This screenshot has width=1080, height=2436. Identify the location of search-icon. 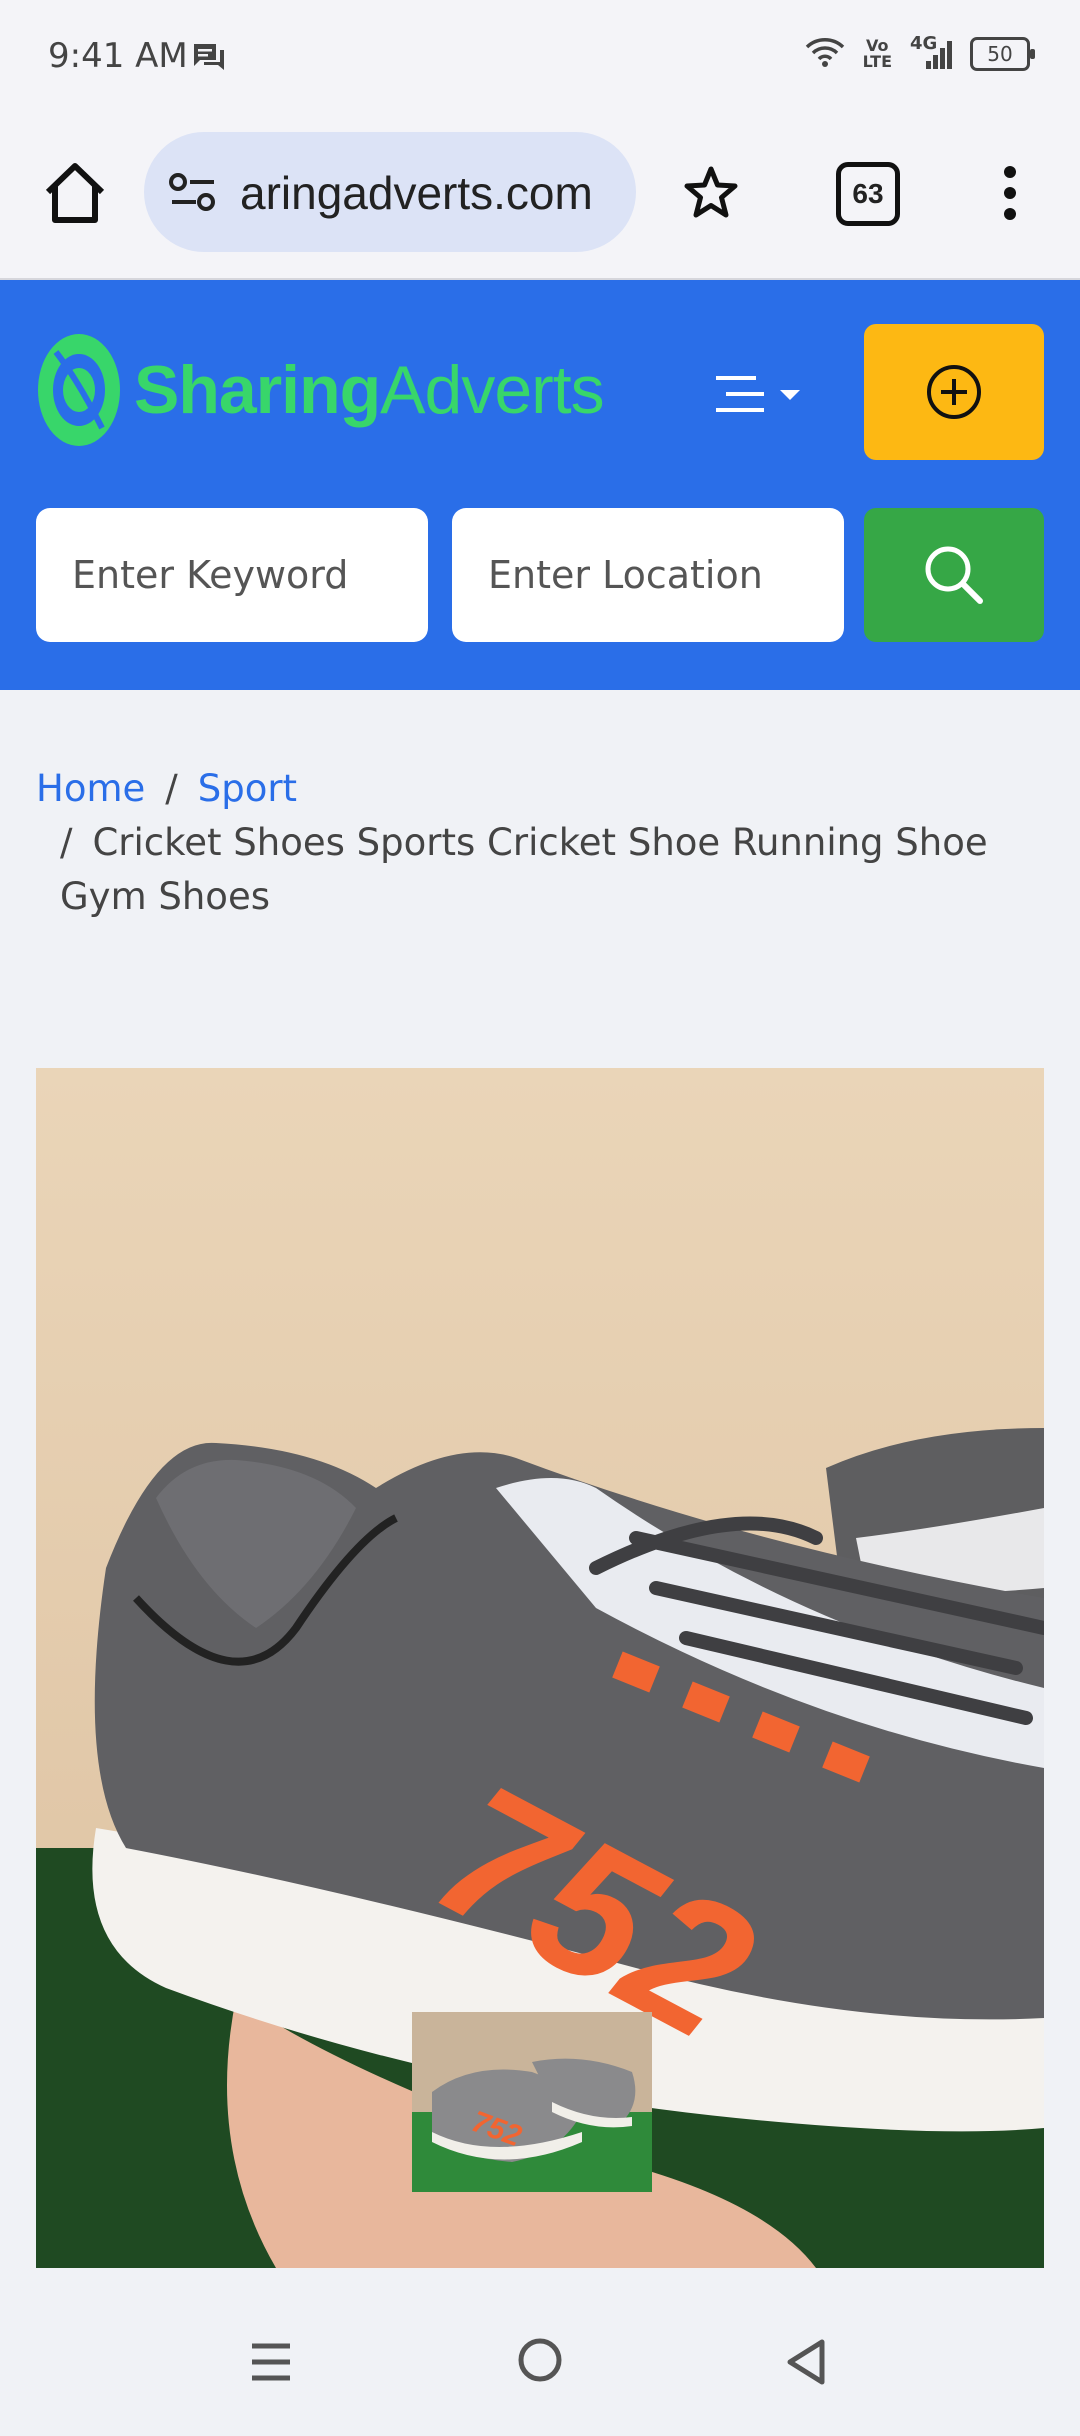
(954, 575).